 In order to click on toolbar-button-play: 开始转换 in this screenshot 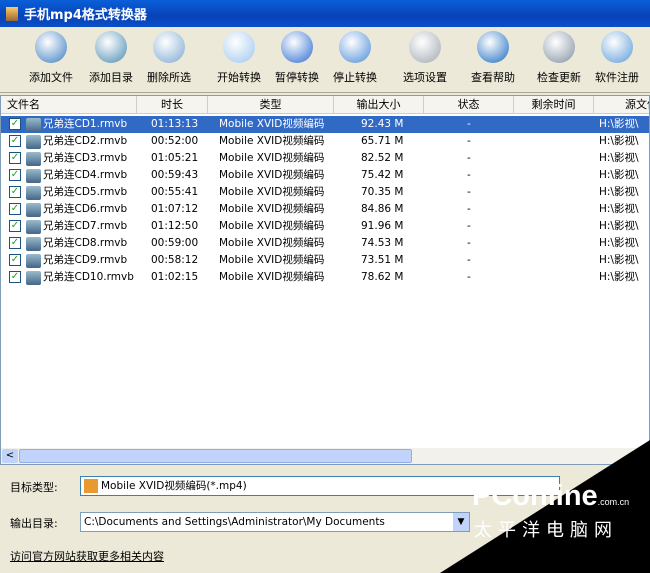, I will do `click(239, 58)`.